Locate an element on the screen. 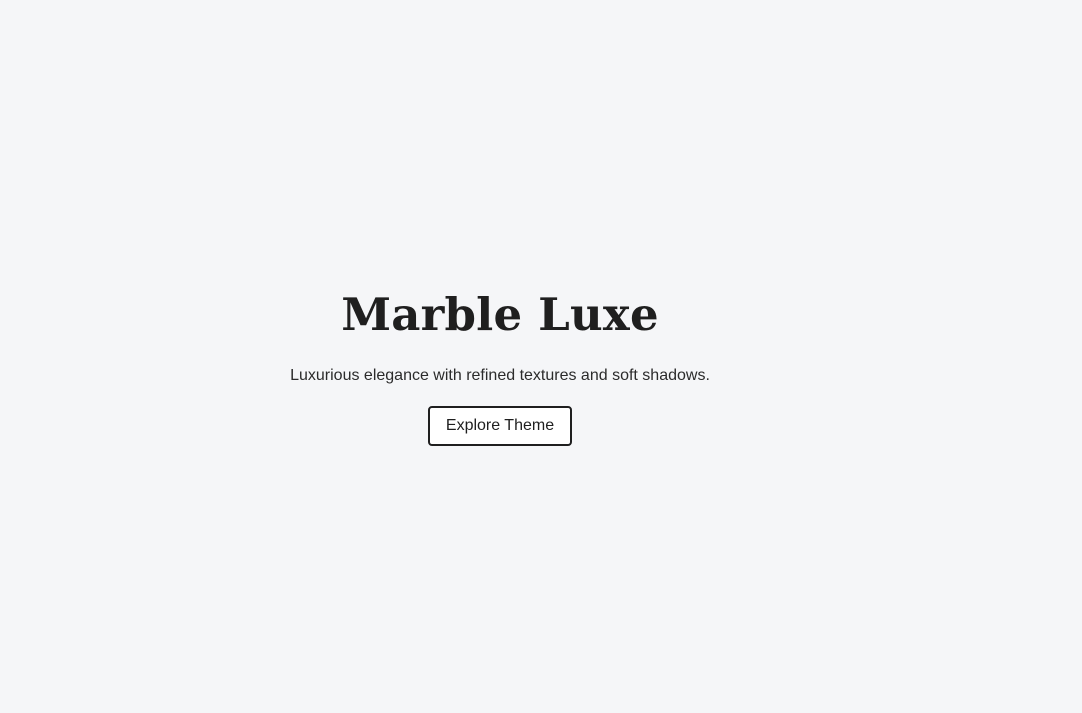 This screenshot has height=713, width=1082. page-title: Marble Luxe is located at coordinates (500, 314).